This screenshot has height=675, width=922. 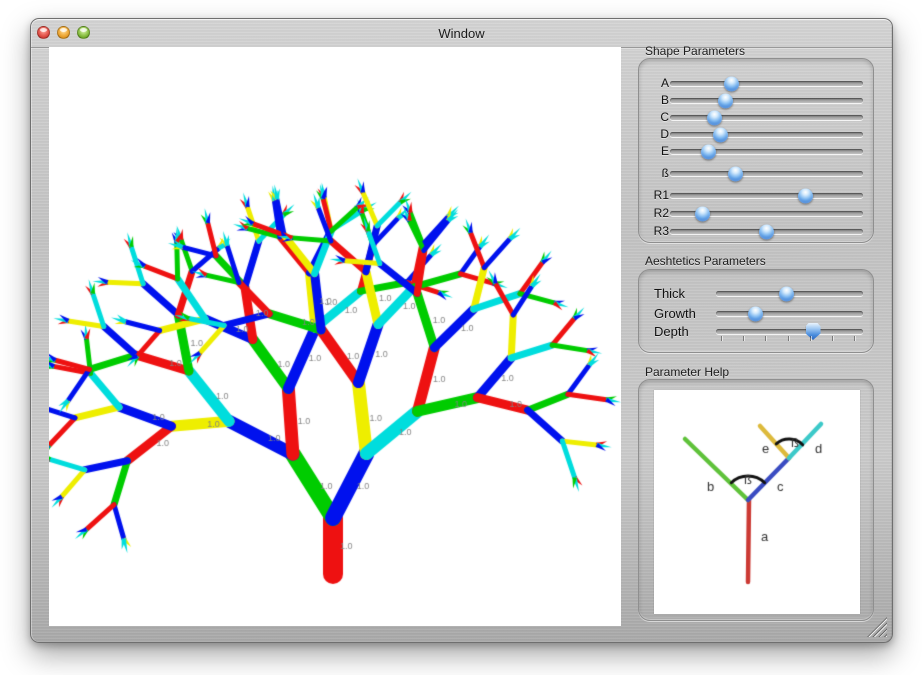 What do you see at coordinates (664, 151) in the screenshot?
I see `slider-label-e: E` at bounding box center [664, 151].